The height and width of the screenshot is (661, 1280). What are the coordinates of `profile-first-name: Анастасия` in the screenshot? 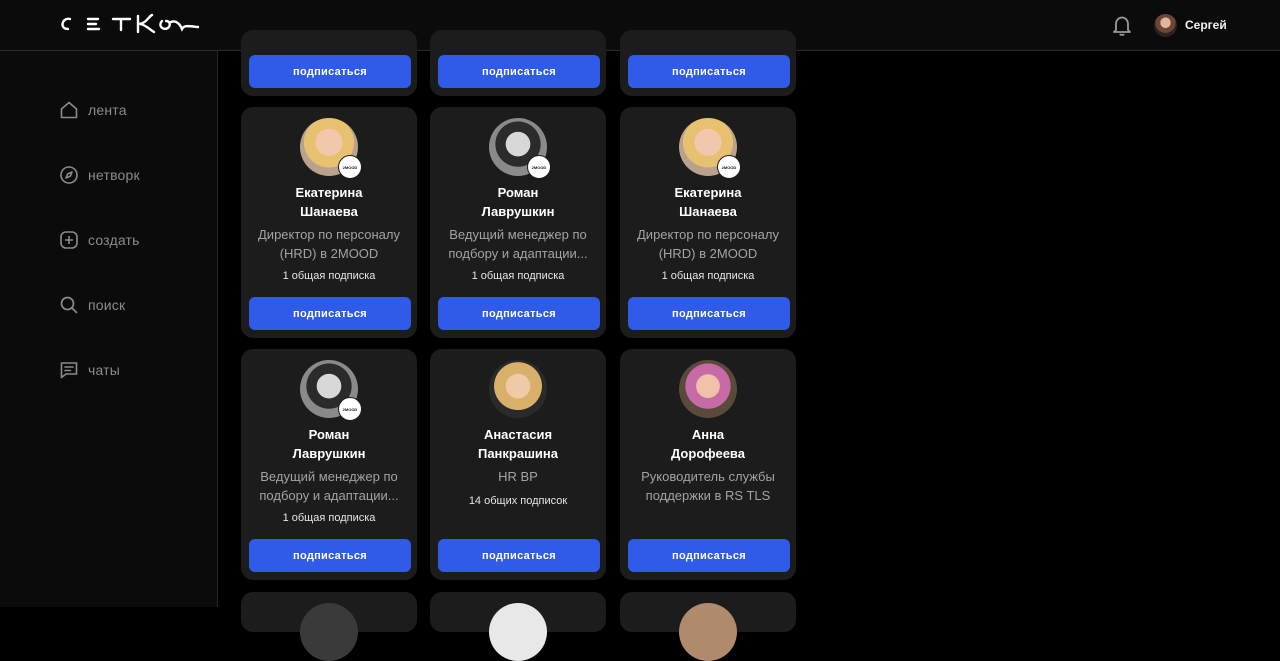 It's located at (518, 434).